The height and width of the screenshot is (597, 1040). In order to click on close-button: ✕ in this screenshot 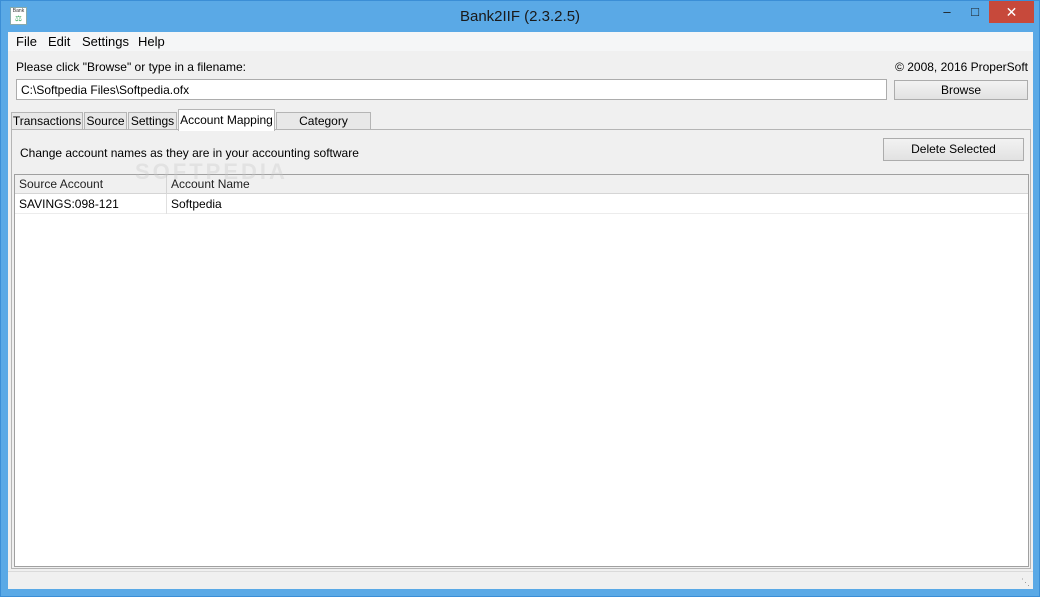, I will do `click(1011, 12)`.